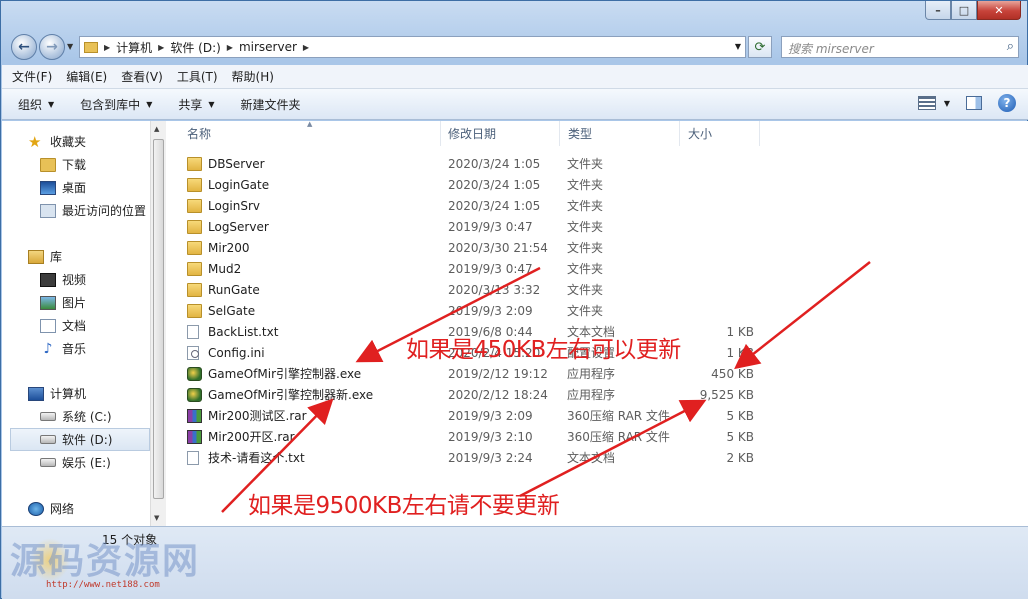 This screenshot has width=1028, height=599. Describe the element at coordinates (76, 210) in the screenshot. I see `sidebar-item-recent: 最近访问的位置` at that location.